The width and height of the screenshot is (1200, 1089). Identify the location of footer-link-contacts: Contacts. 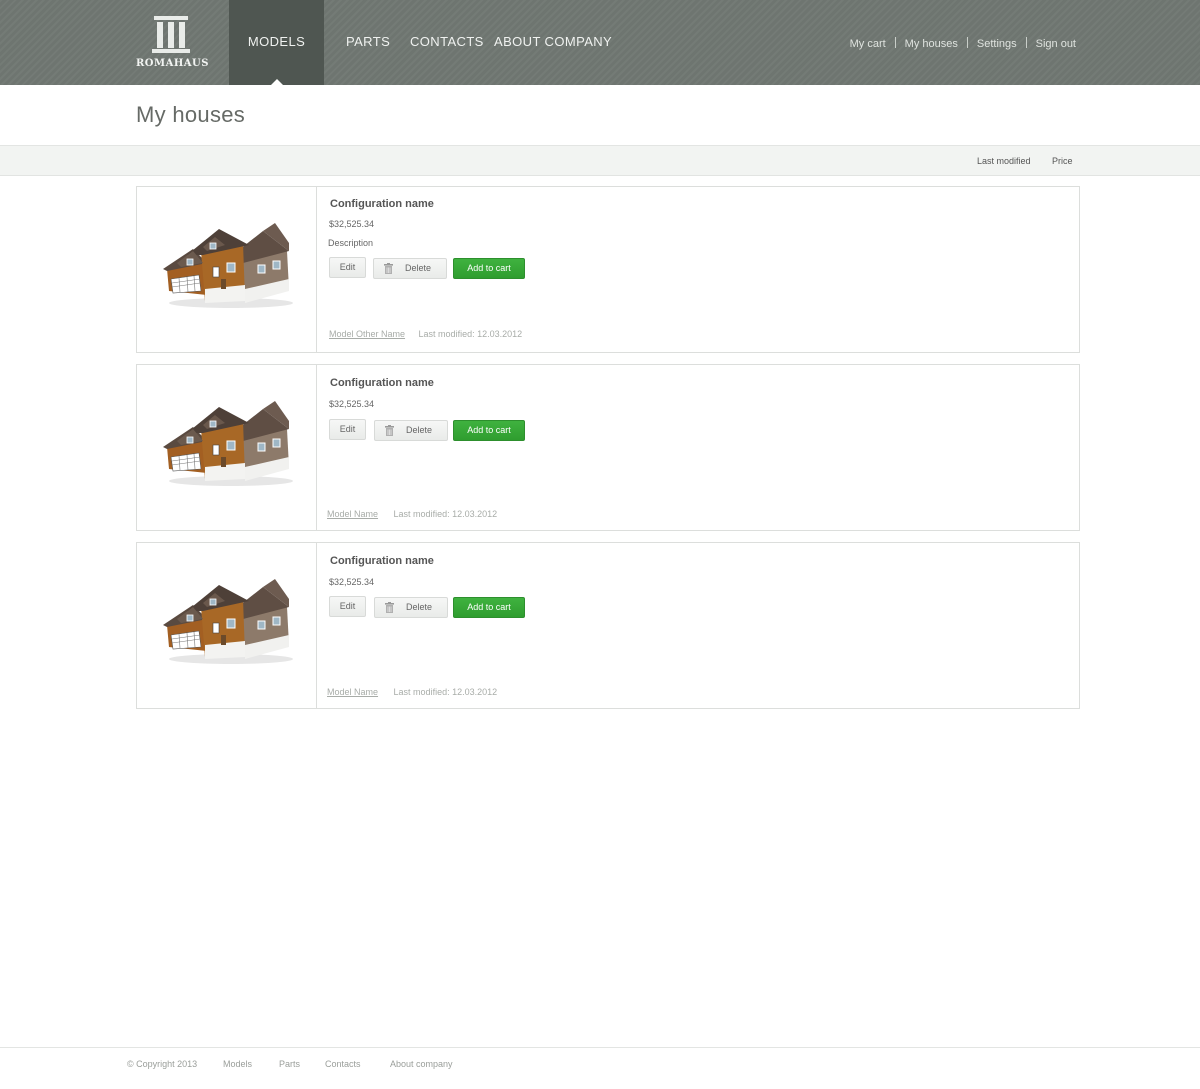
(343, 1064).